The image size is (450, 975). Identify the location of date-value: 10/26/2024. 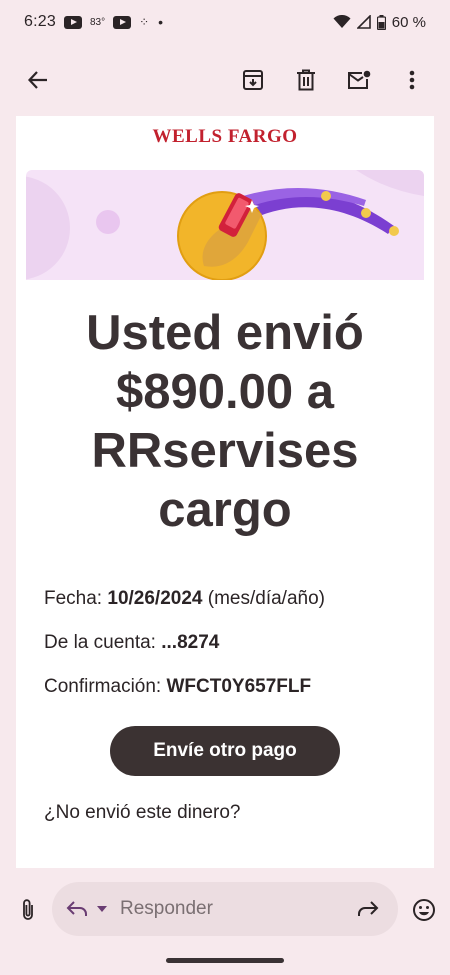
(155, 598).